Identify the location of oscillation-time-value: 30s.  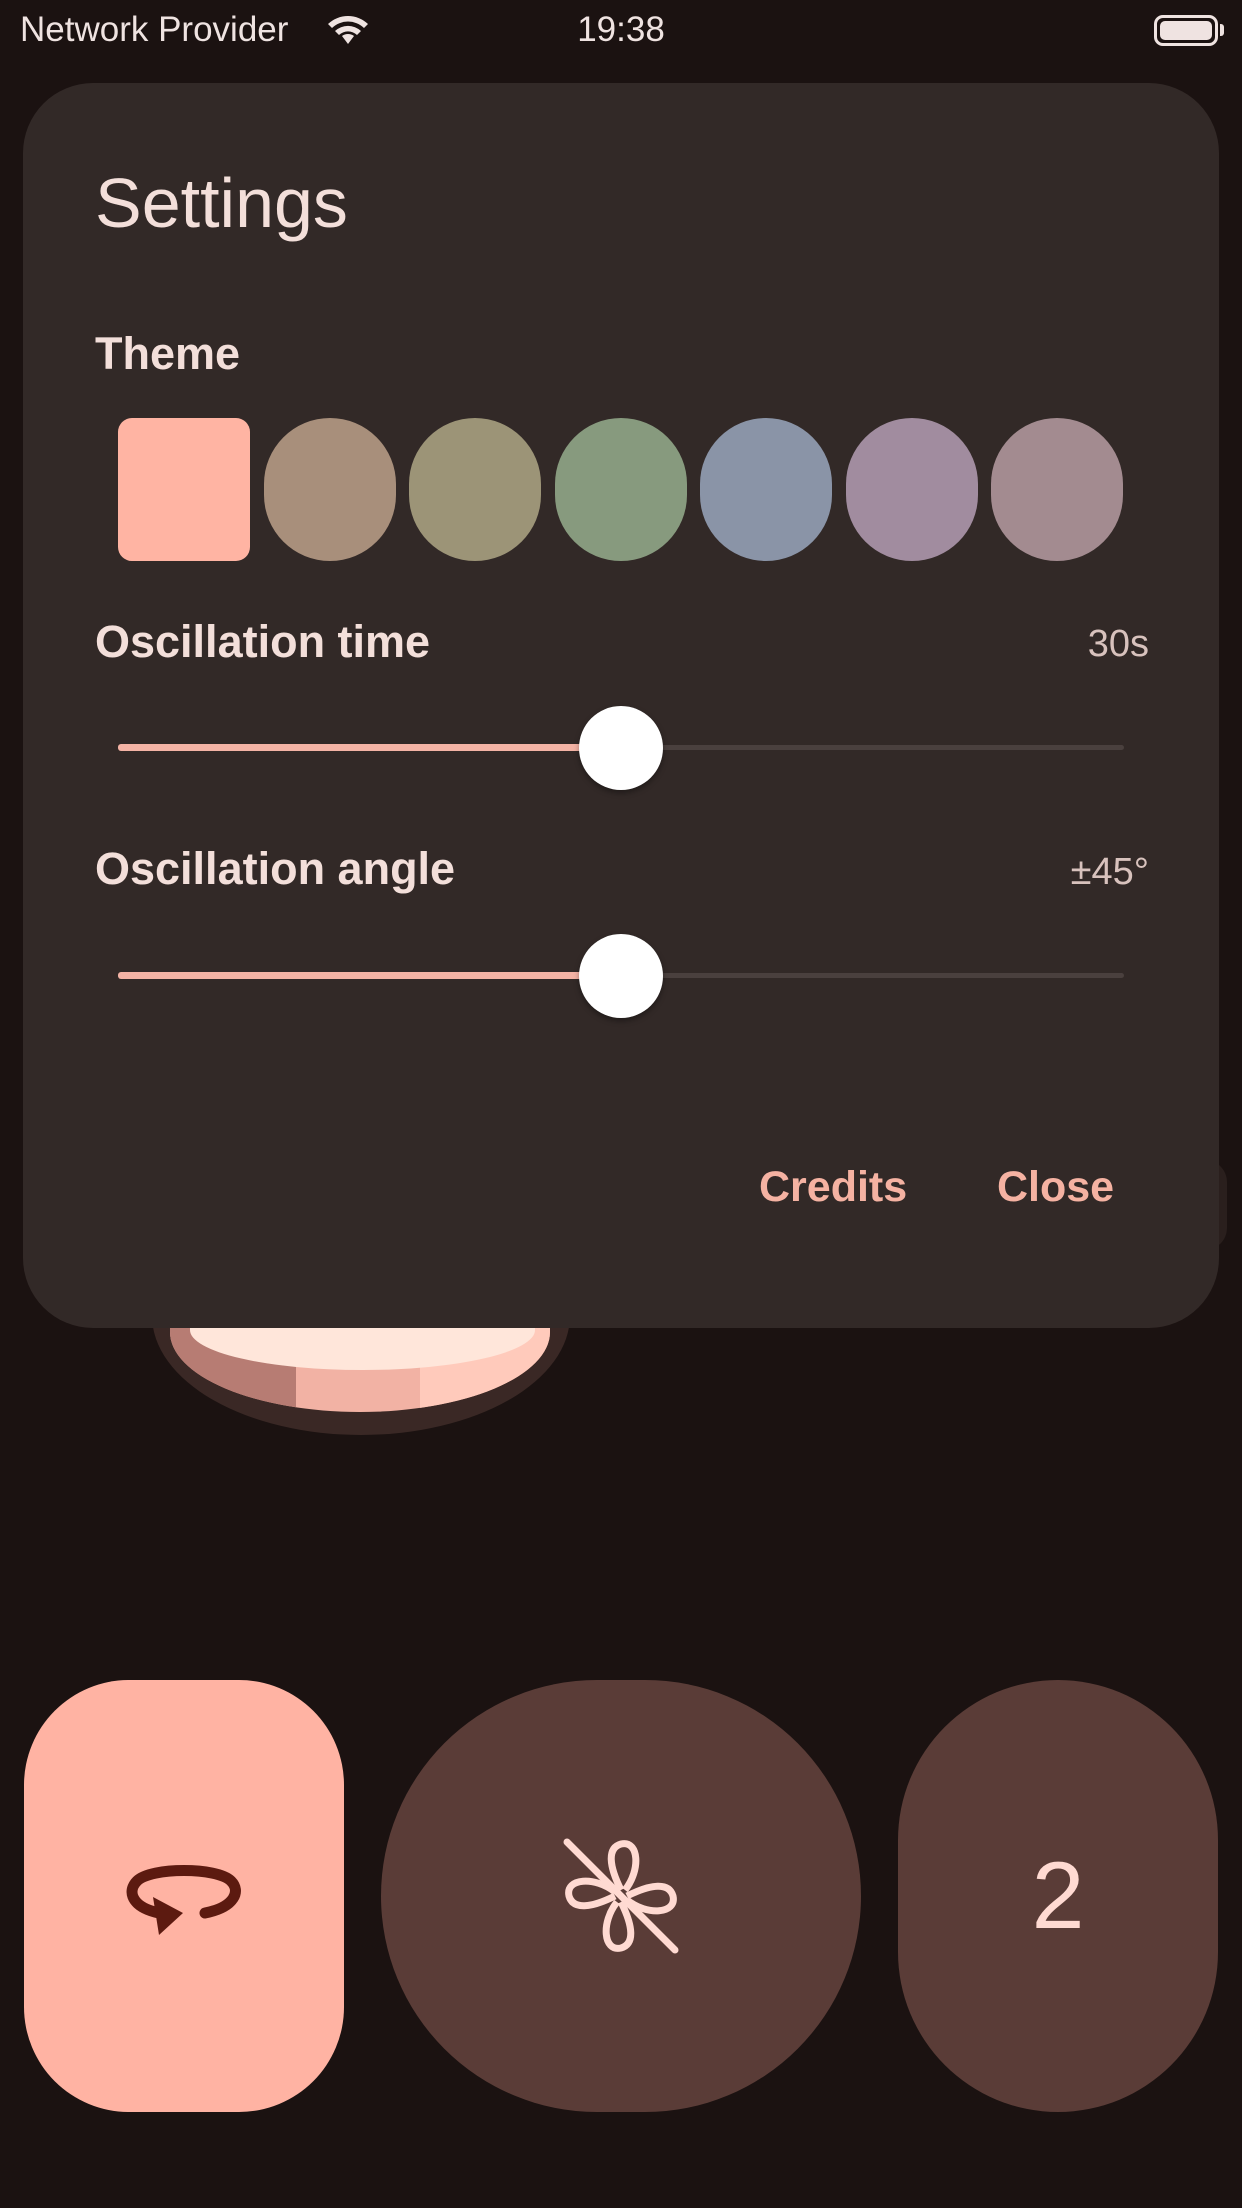
(1118, 644).